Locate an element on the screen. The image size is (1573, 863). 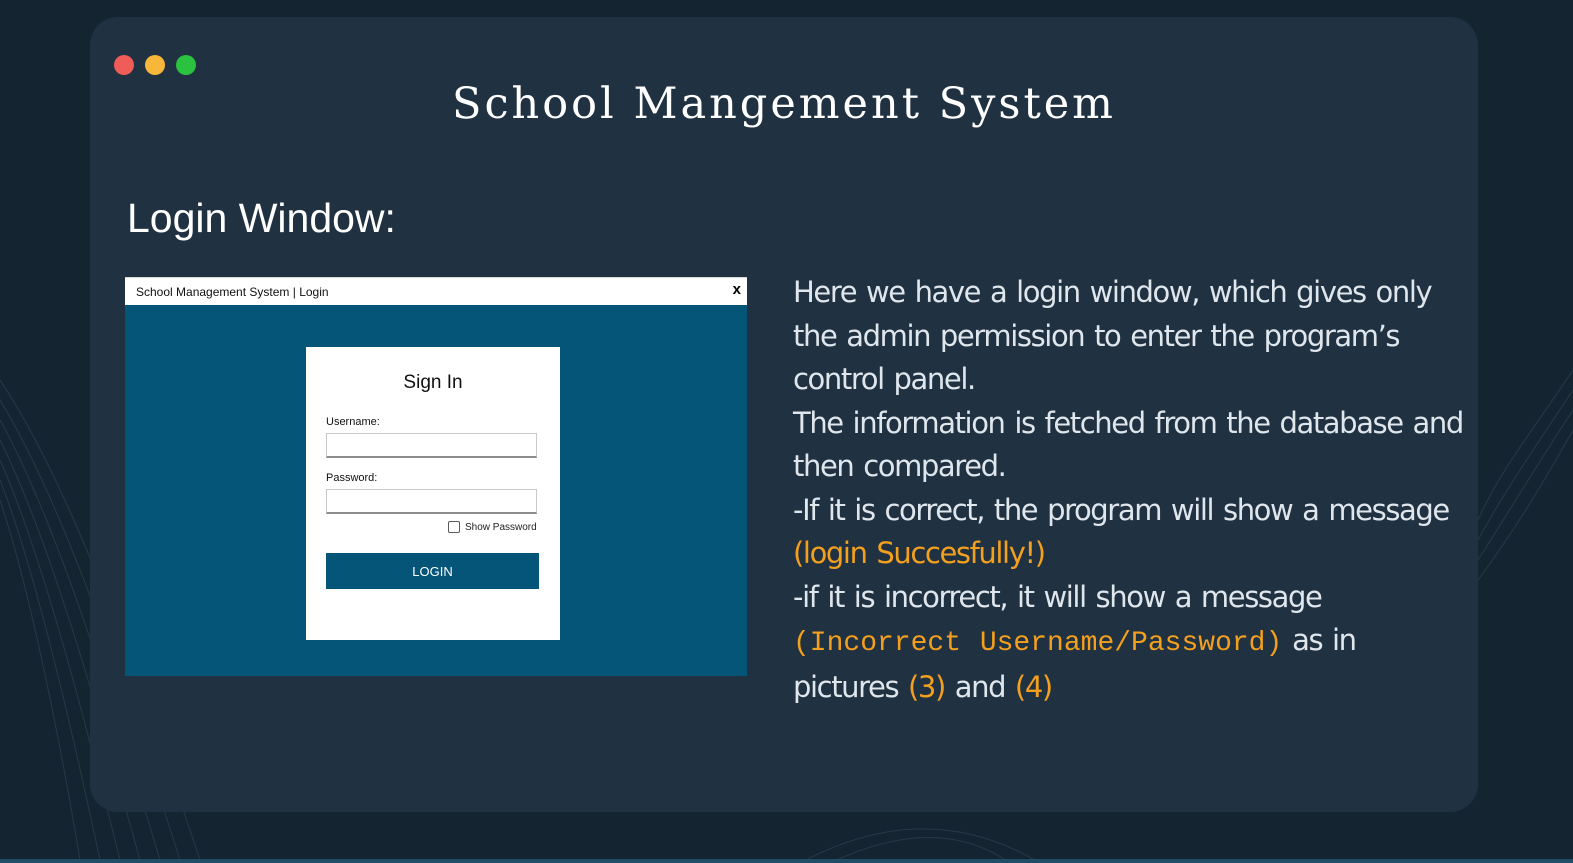
sign-in-heading: Sign In is located at coordinates (433, 382).